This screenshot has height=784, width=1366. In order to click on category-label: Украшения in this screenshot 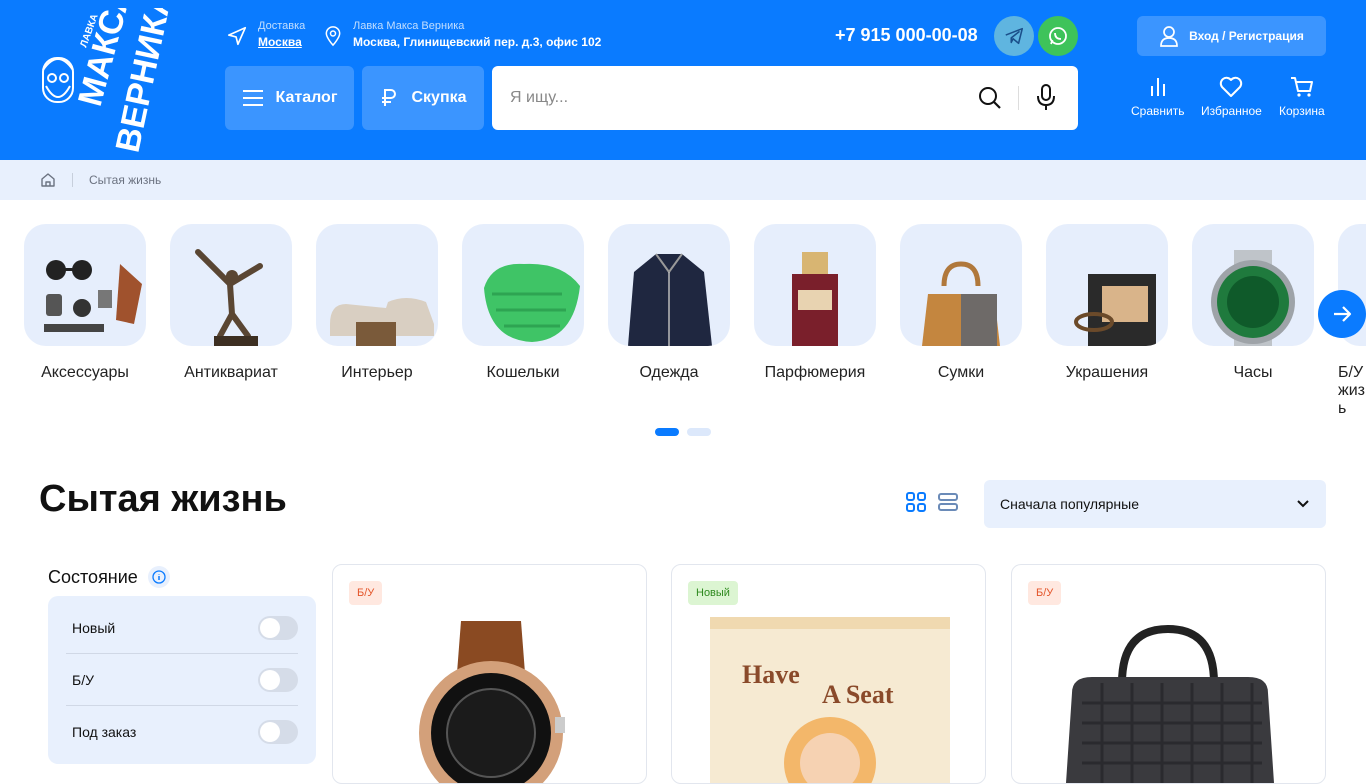, I will do `click(1107, 372)`.